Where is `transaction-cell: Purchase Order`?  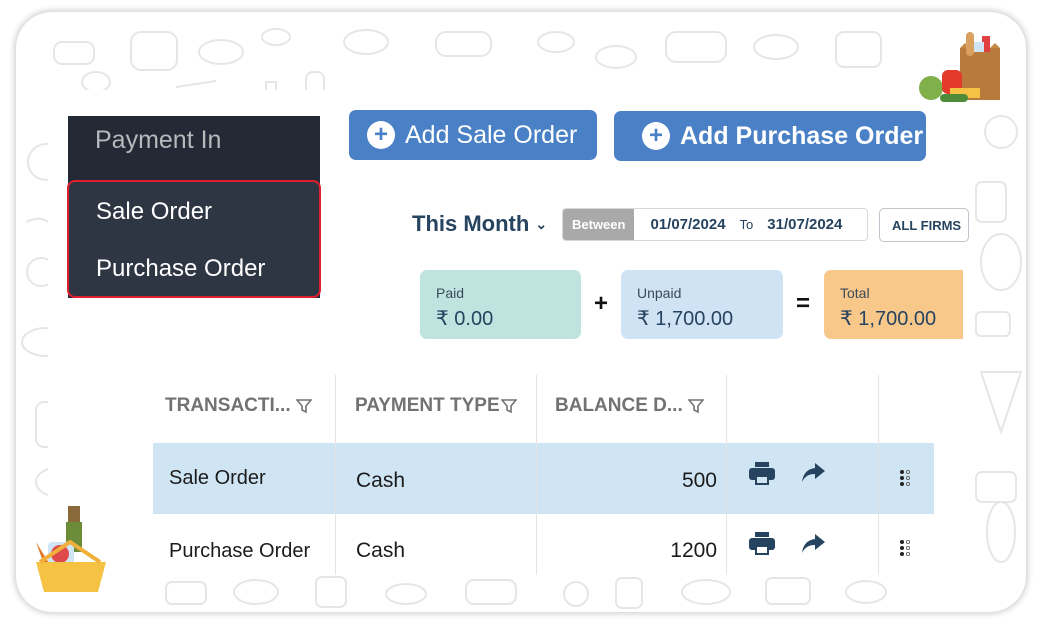 transaction-cell: Purchase Order is located at coordinates (240, 551).